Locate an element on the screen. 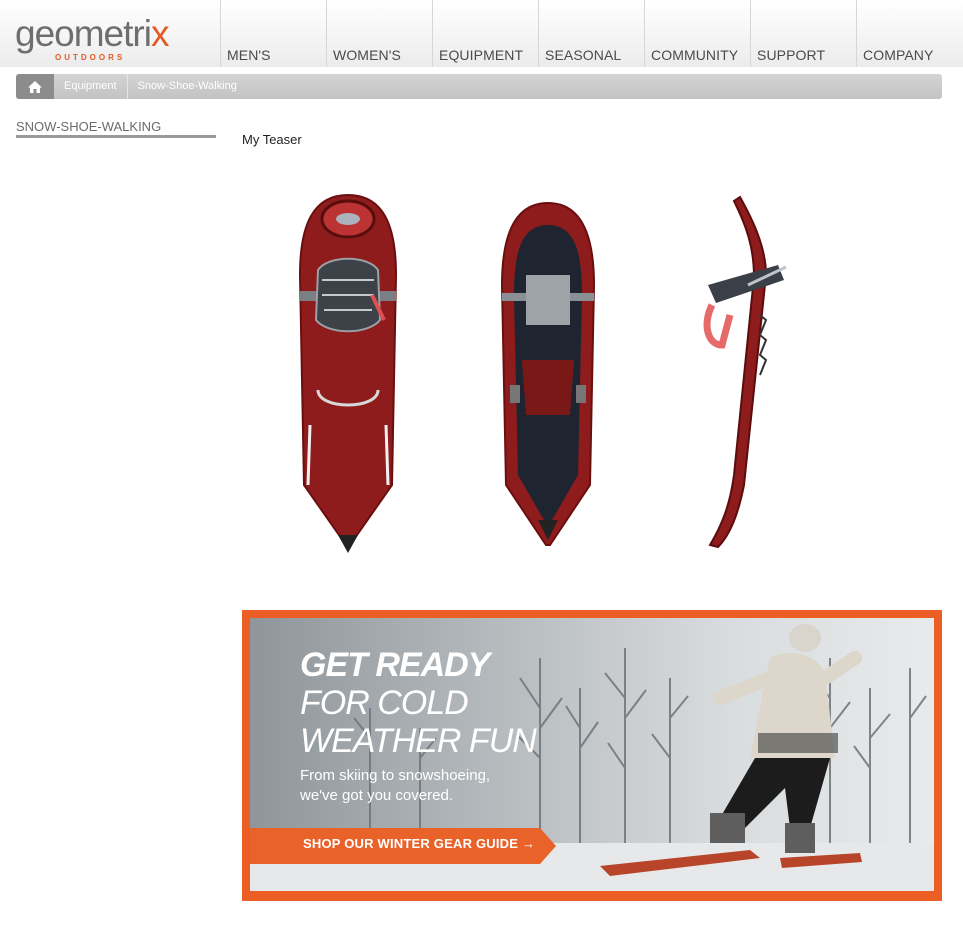  banner-cta-button: SHOP OUR WINTER GEAR GUIDE → is located at coordinates (419, 843).